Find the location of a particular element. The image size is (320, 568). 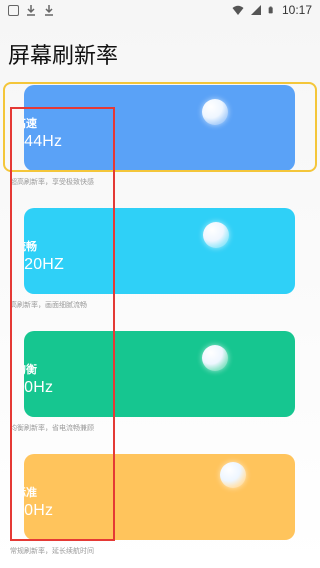

refresh-option-high-speed: 高速 144Hz is located at coordinates (159, 128).